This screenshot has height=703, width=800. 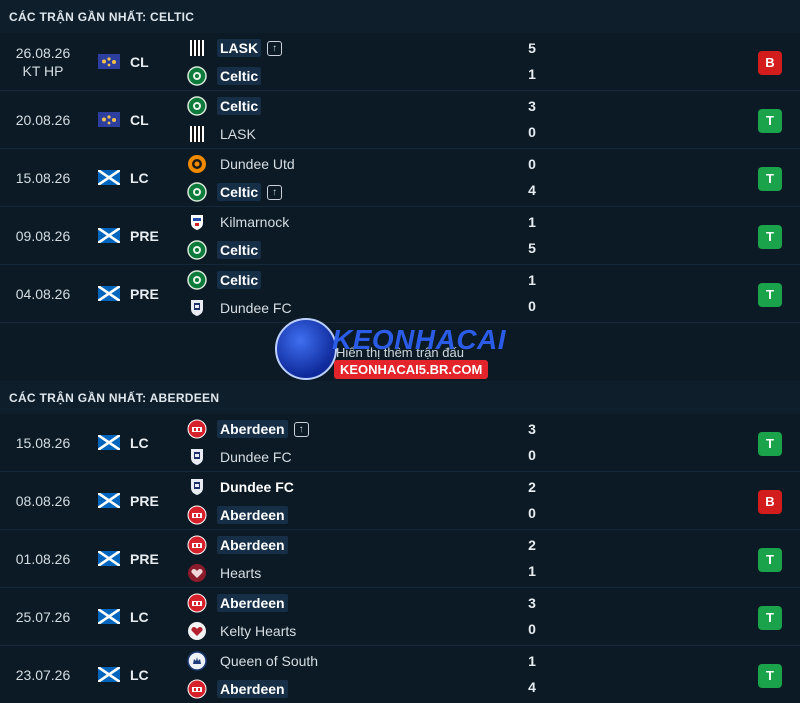 What do you see at coordinates (235, 192) in the screenshot?
I see `away-team: Celtic ↑` at bounding box center [235, 192].